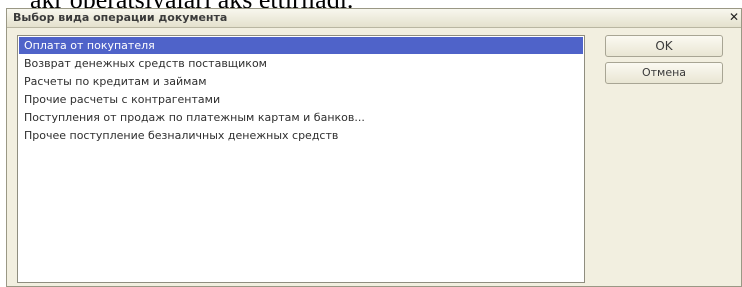 Image resolution: width=742 pixels, height=287 pixels. What do you see at coordinates (120, 17) in the screenshot?
I see `dialog-title: Выбор вида операции документа` at bounding box center [120, 17].